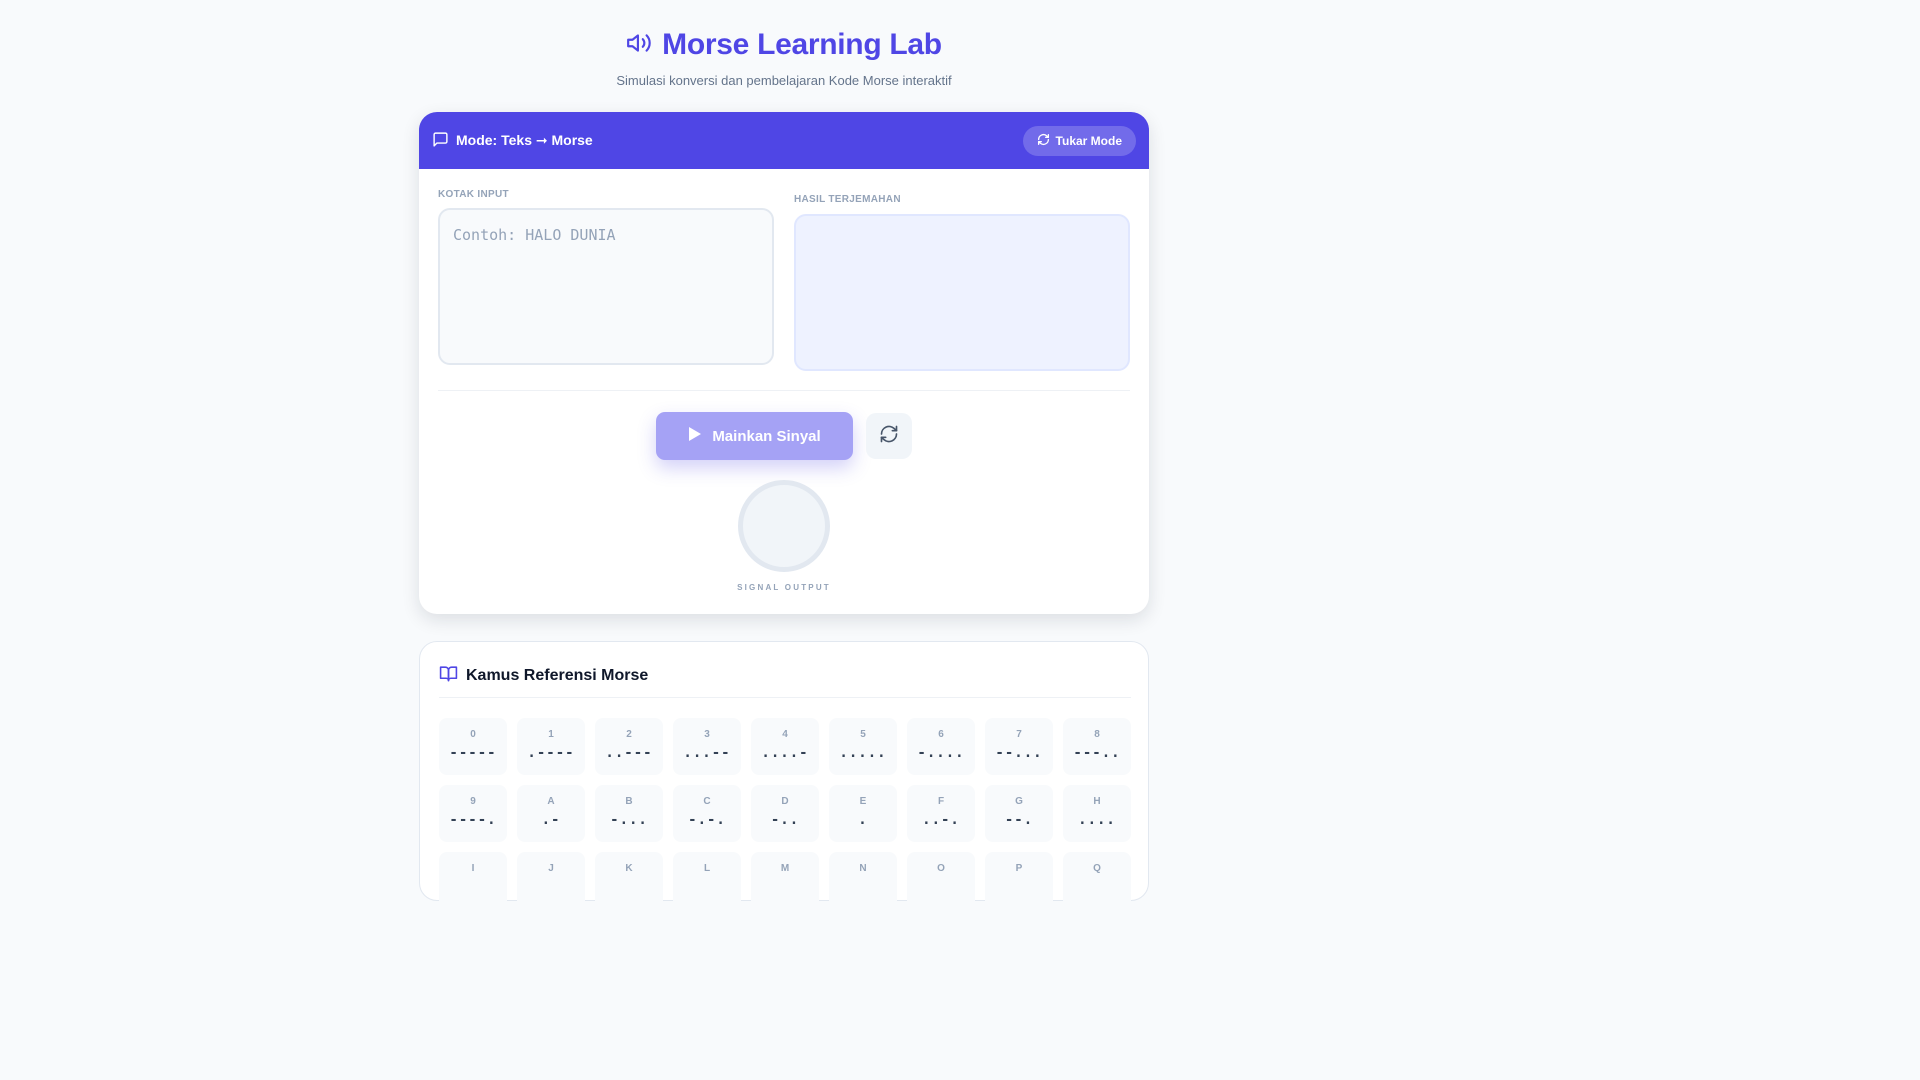  I want to click on morse-character: B, so click(629, 801).